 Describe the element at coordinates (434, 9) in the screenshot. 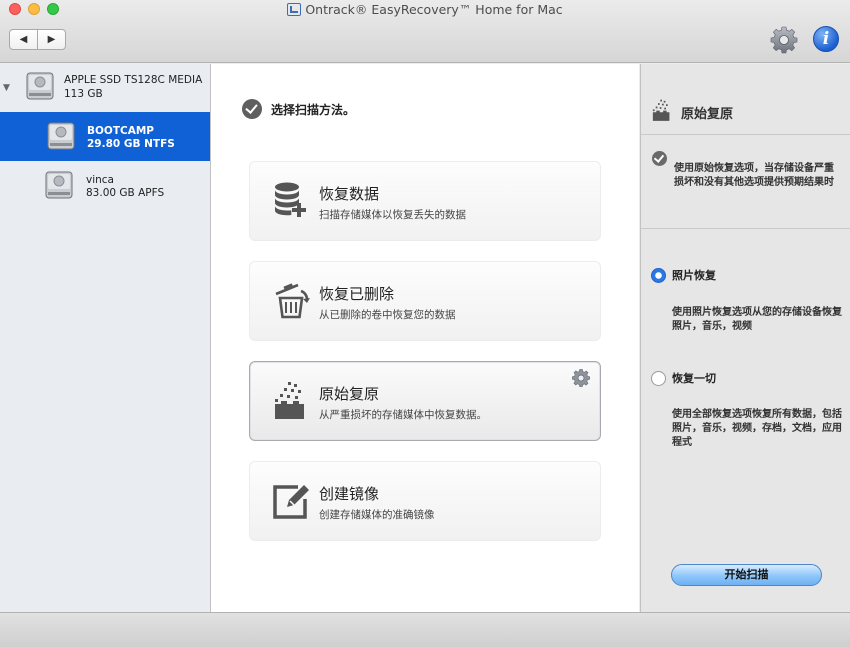

I see `window-title-text: Ontrack® EasyRecovery™ Home for Mac` at that location.